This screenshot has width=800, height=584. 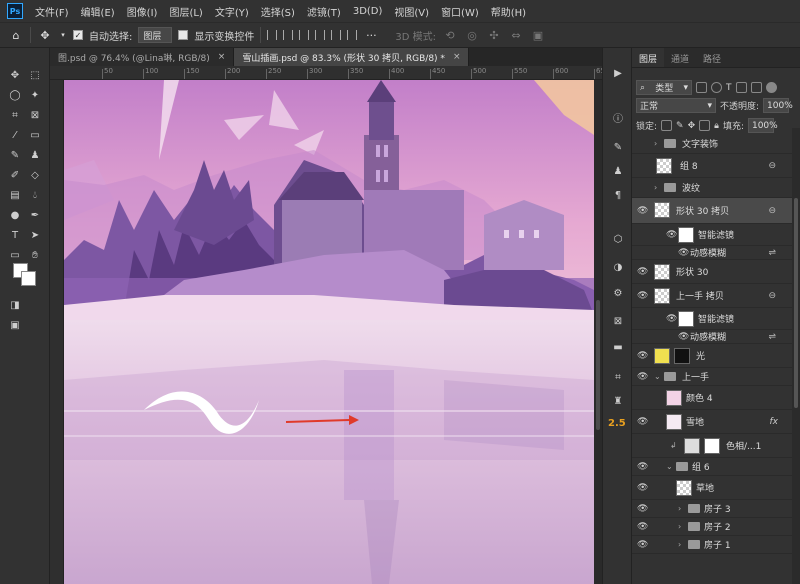 What do you see at coordinates (618, 267) in the screenshot?
I see `adjustments-icon: ◑` at bounding box center [618, 267].